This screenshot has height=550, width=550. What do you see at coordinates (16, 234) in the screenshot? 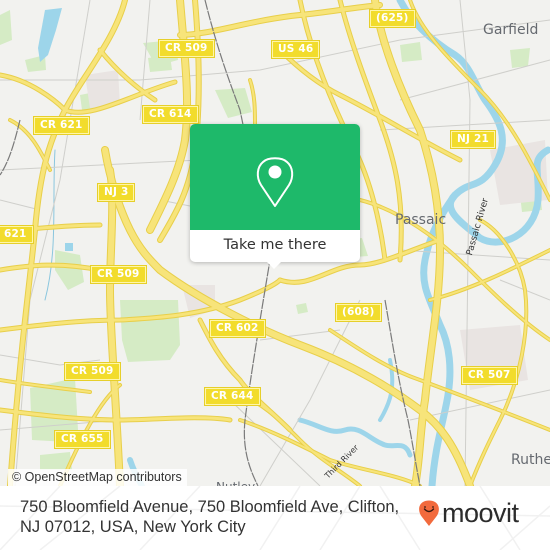
I see `road-shield: 621` at bounding box center [16, 234].